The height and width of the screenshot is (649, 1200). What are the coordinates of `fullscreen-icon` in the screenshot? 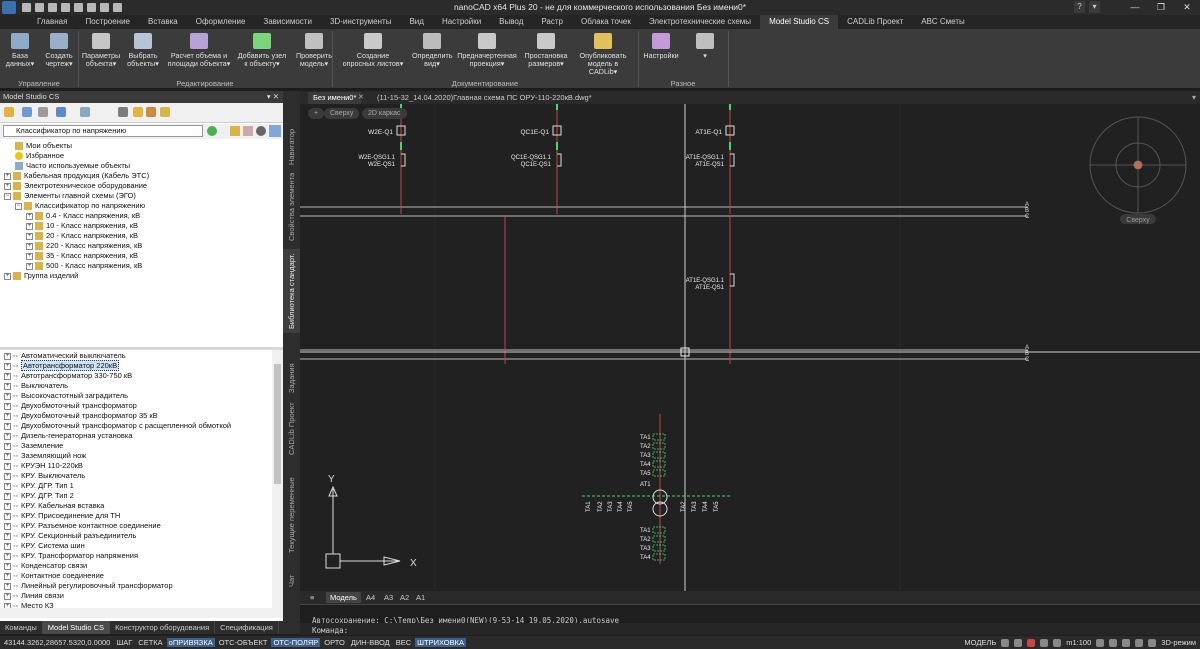 It's located at (1152, 642).